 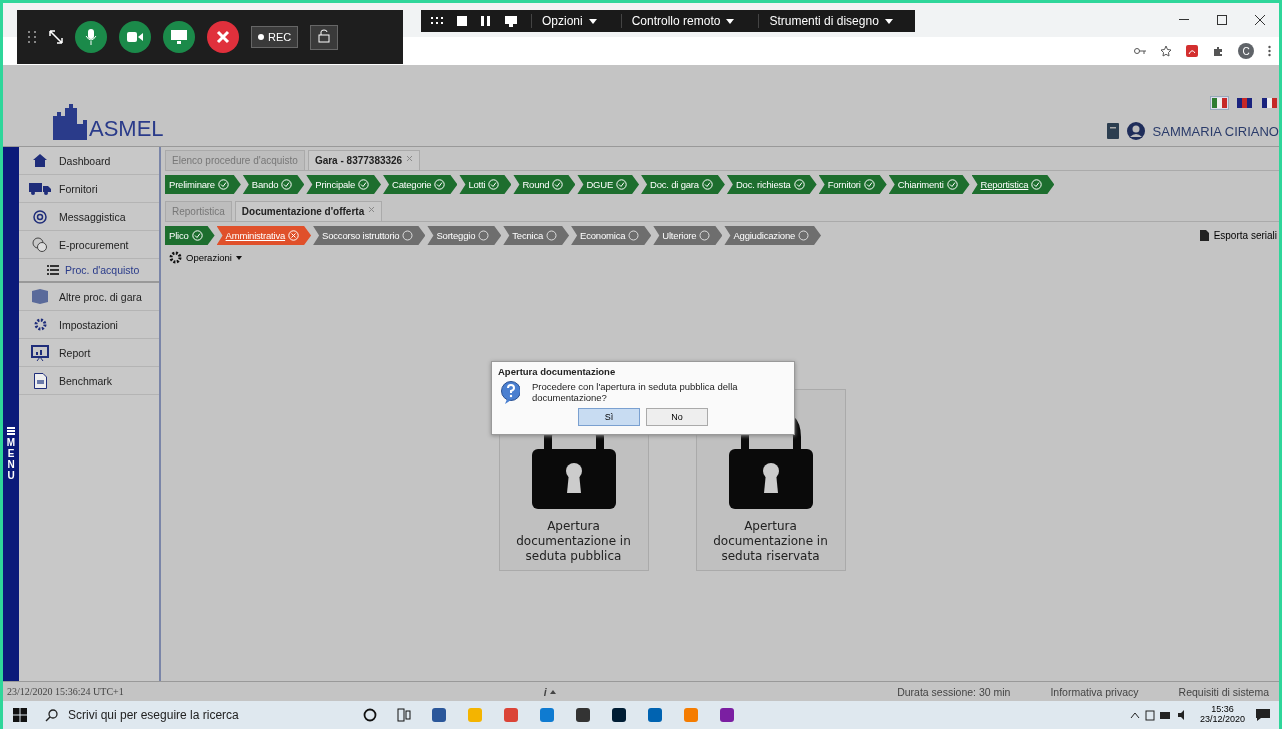 What do you see at coordinates (40, 160) in the screenshot?
I see `house-icon` at bounding box center [40, 160].